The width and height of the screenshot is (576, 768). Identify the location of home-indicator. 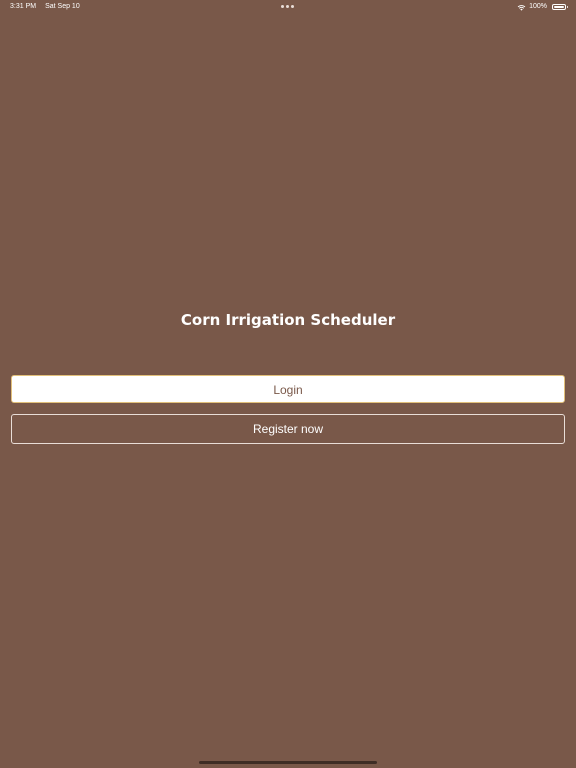
(288, 762).